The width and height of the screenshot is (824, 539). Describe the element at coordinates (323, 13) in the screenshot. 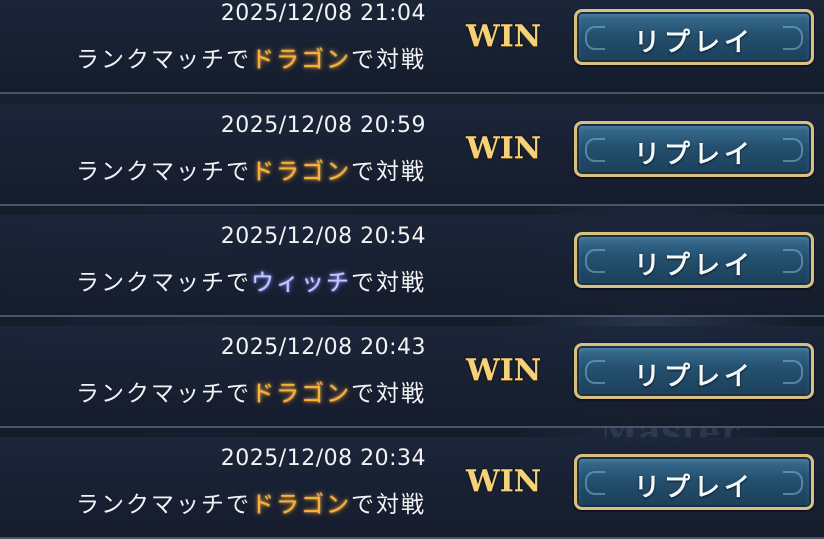

I see `match-datetime: 2025/12/08 21:04` at that location.